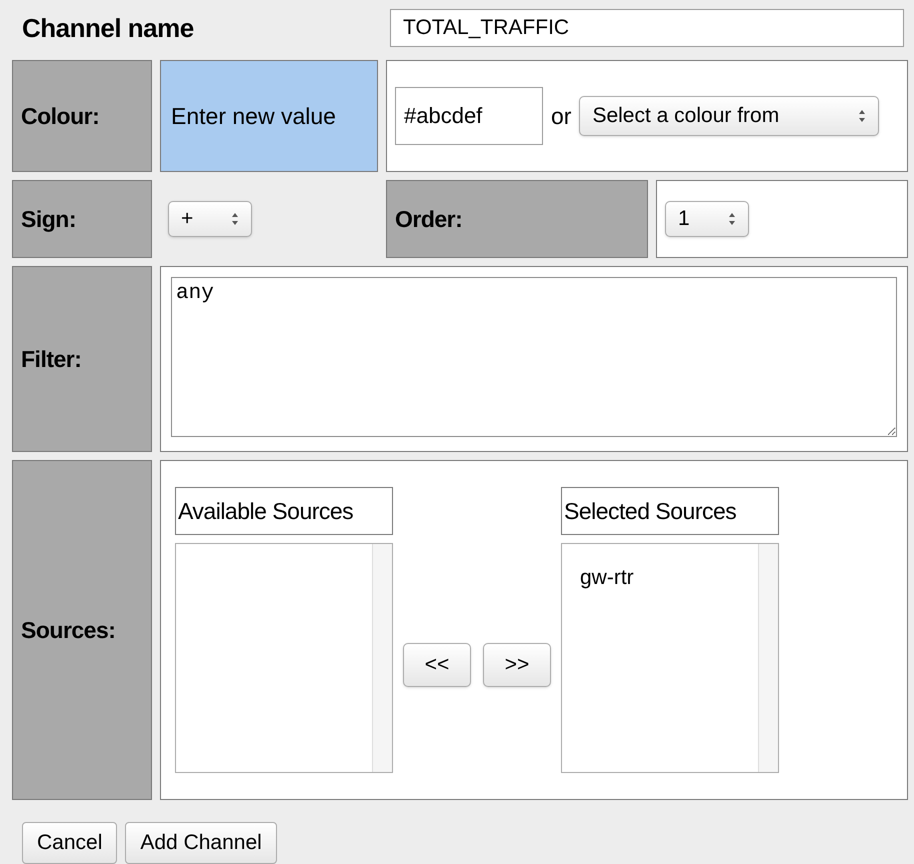 The image size is (914, 864). I want to click on colour-field: #abcdef, so click(469, 116).